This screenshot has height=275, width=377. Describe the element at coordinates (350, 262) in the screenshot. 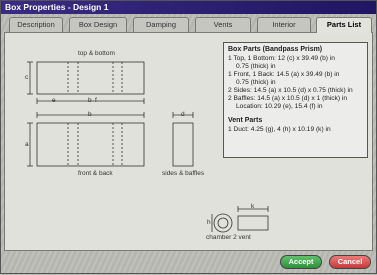

I see `cancel-button: Cancel` at that location.